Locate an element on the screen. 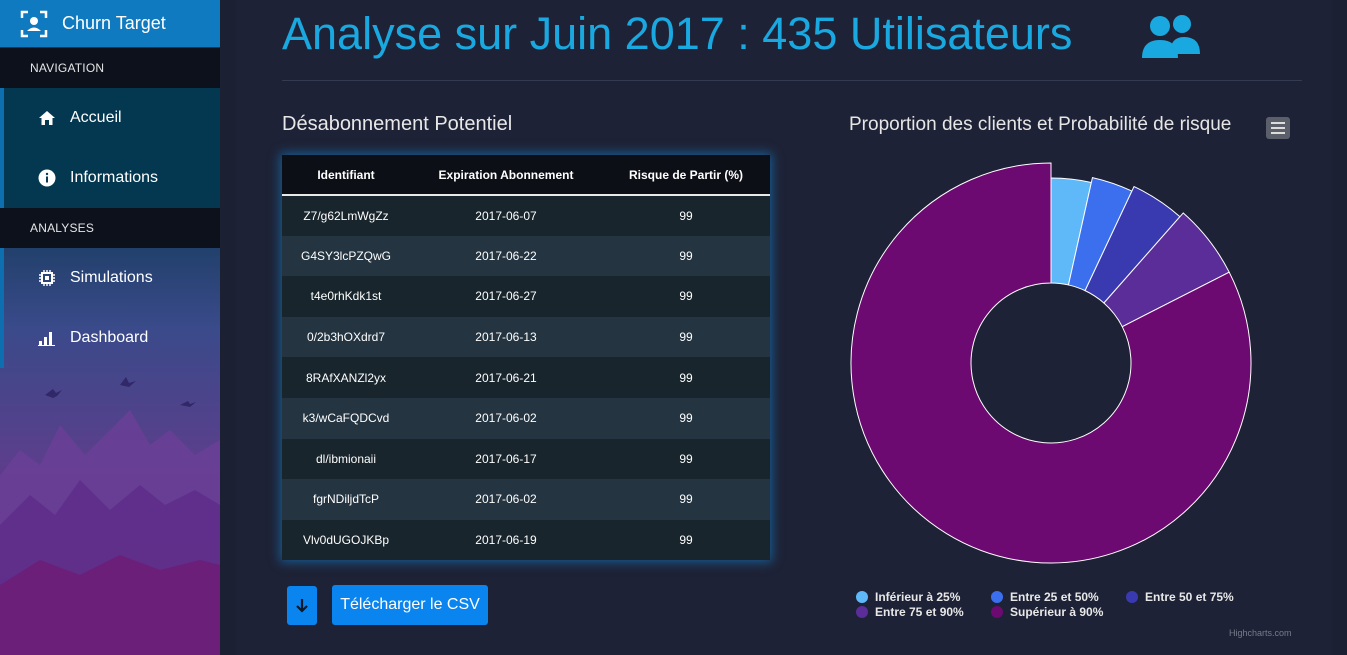 The height and width of the screenshot is (655, 1347). table-title: Désabonnement Potentiel is located at coordinates (397, 124).